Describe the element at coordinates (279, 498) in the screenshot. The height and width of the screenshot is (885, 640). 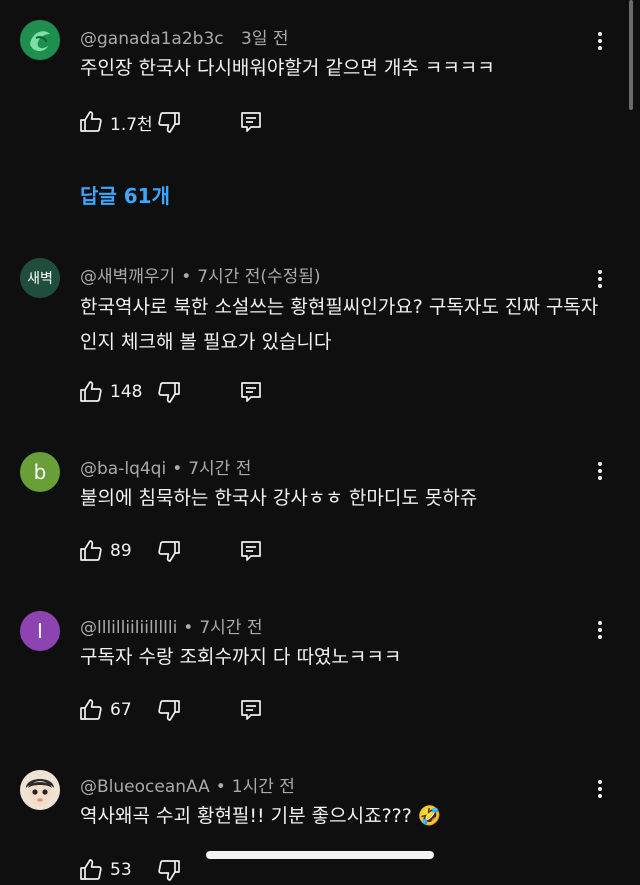
I see `comment-text: 불의에 침묵하는 한국사 강사ㅎㅎ 한마디도 못하쥬` at that location.